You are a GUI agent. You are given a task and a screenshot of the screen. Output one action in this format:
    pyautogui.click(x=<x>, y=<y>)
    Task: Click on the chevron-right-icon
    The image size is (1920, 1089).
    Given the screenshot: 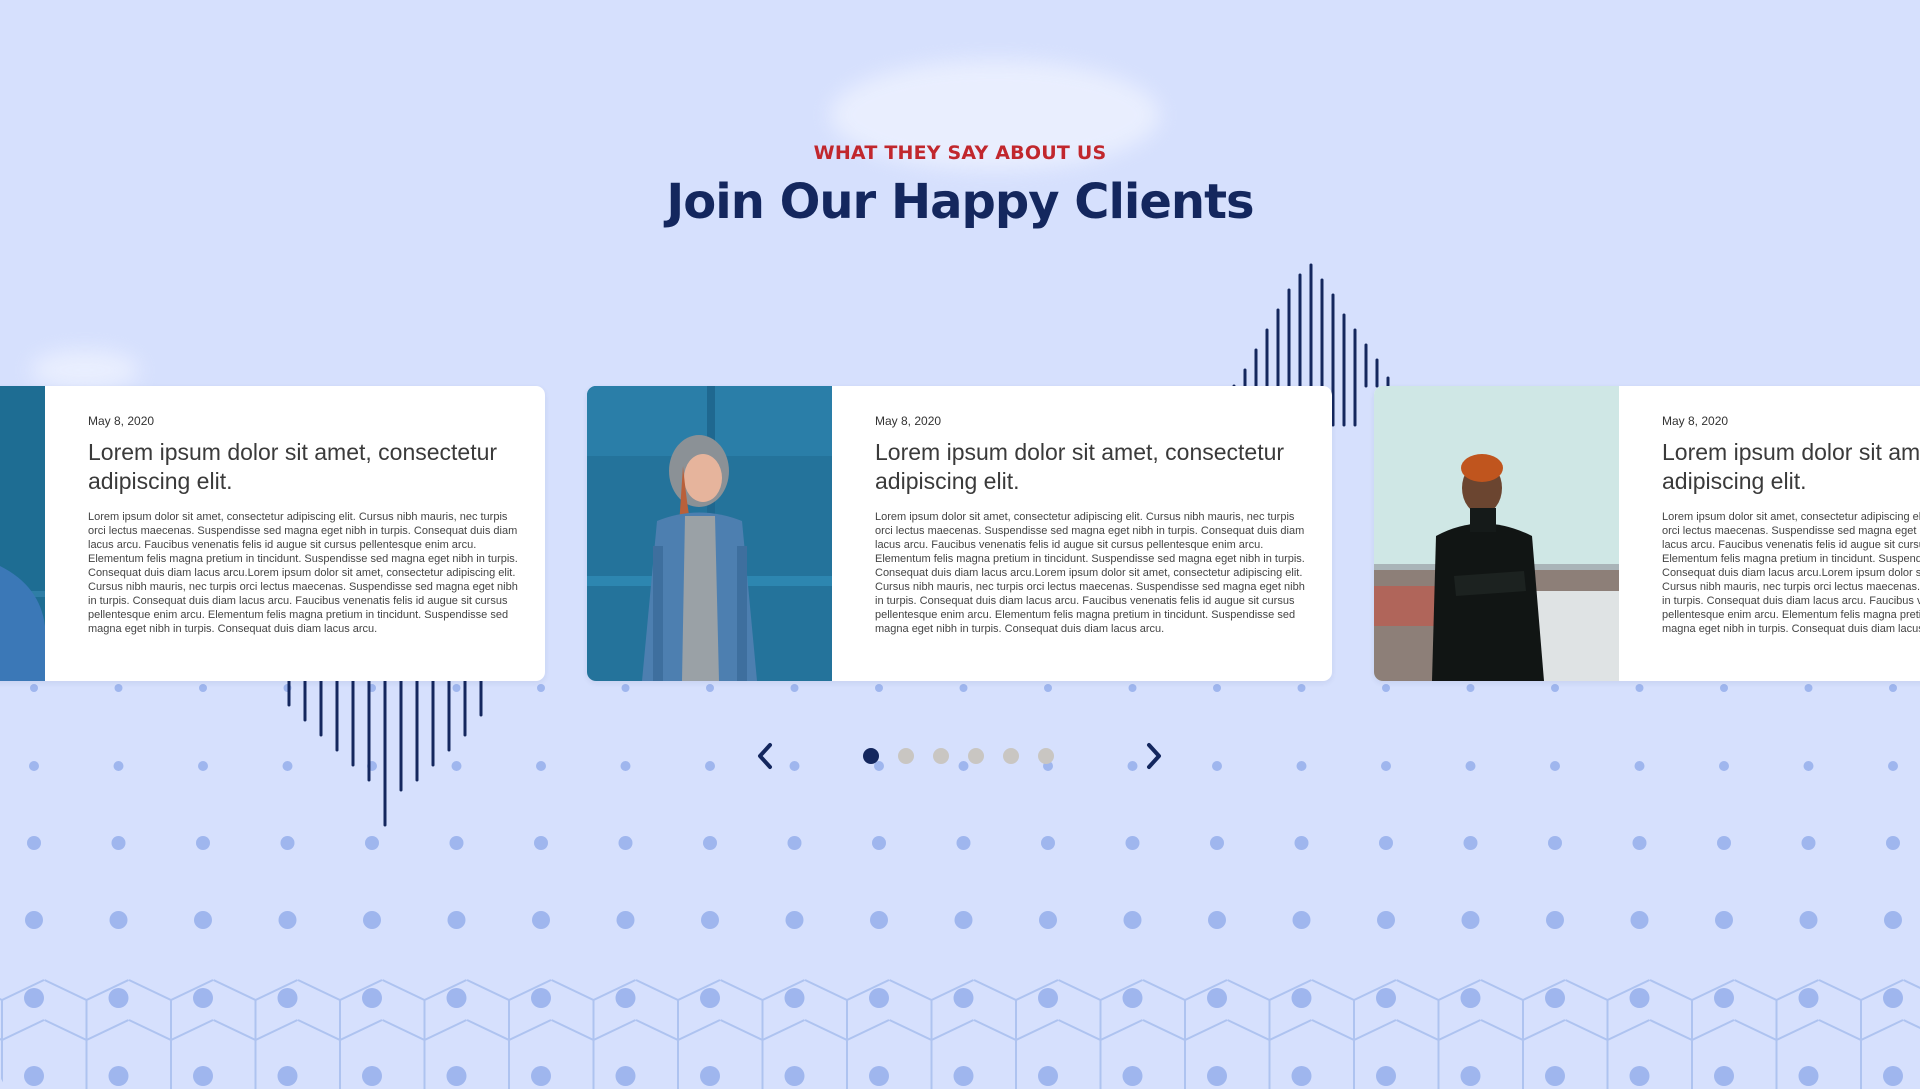 What is the action you would take?
    pyautogui.click(x=1154, y=756)
    